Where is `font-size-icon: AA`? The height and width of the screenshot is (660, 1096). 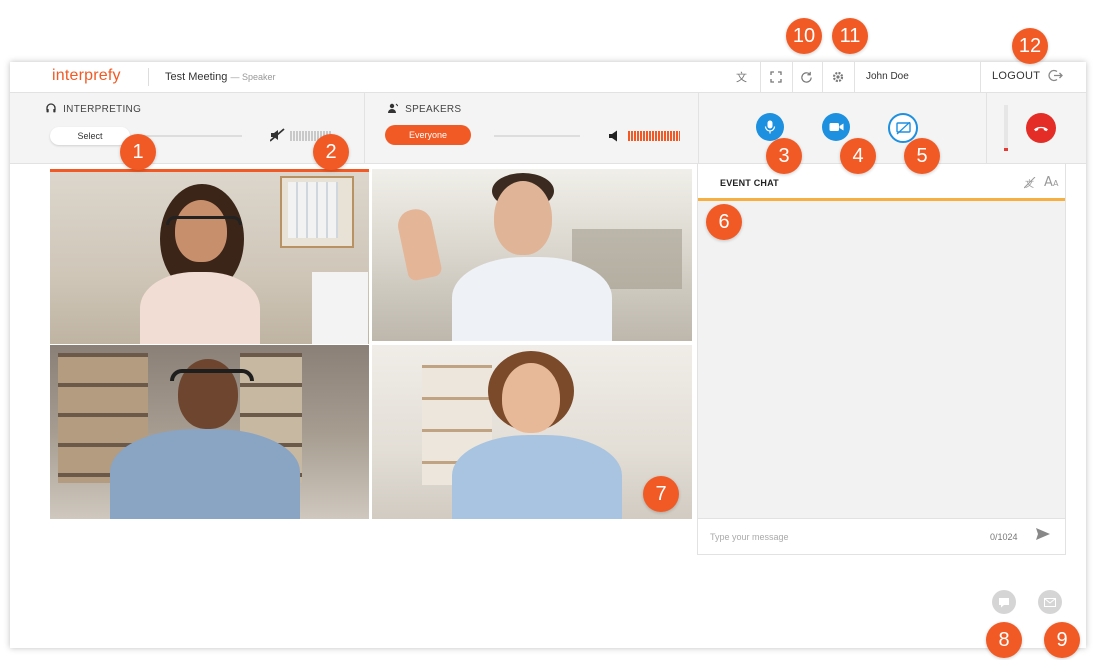
font-size-icon: AA is located at coordinates (1052, 182).